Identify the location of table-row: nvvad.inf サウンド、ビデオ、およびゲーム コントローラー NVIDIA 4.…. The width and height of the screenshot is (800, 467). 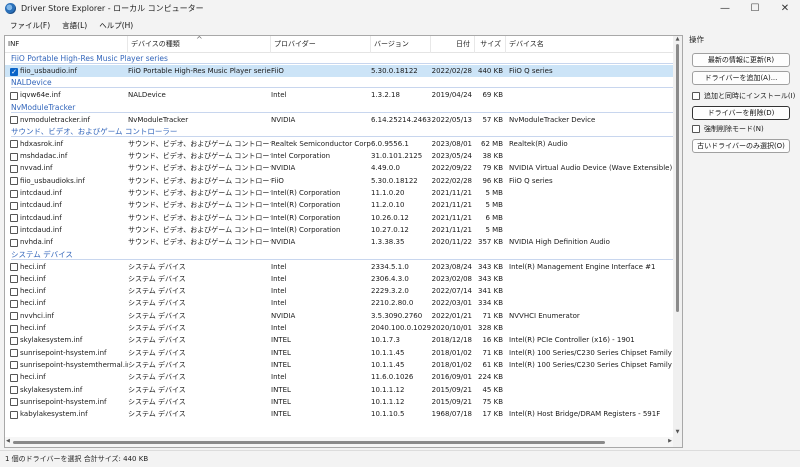
(343, 168).